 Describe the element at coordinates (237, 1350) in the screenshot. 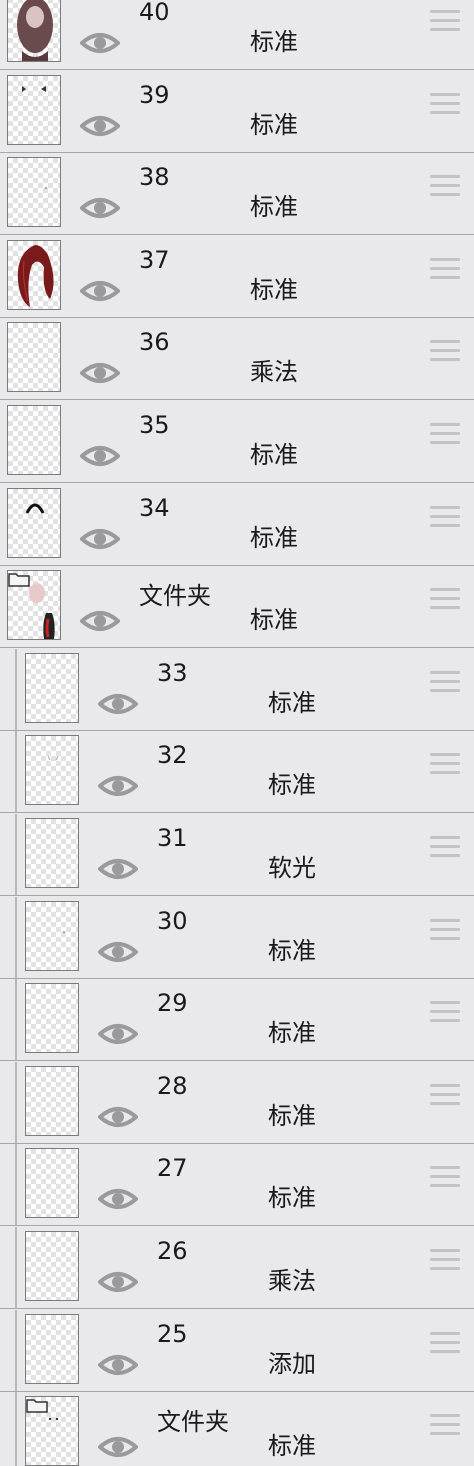

I see `layer-row: 25 添加` at that location.